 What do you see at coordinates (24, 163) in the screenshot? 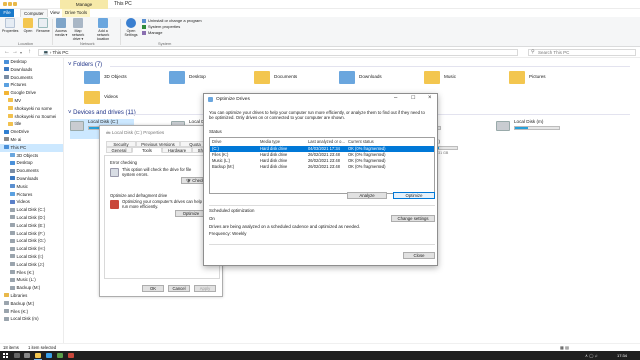
I see `sidebar-item-label: Desktop` at bounding box center [24, 163].